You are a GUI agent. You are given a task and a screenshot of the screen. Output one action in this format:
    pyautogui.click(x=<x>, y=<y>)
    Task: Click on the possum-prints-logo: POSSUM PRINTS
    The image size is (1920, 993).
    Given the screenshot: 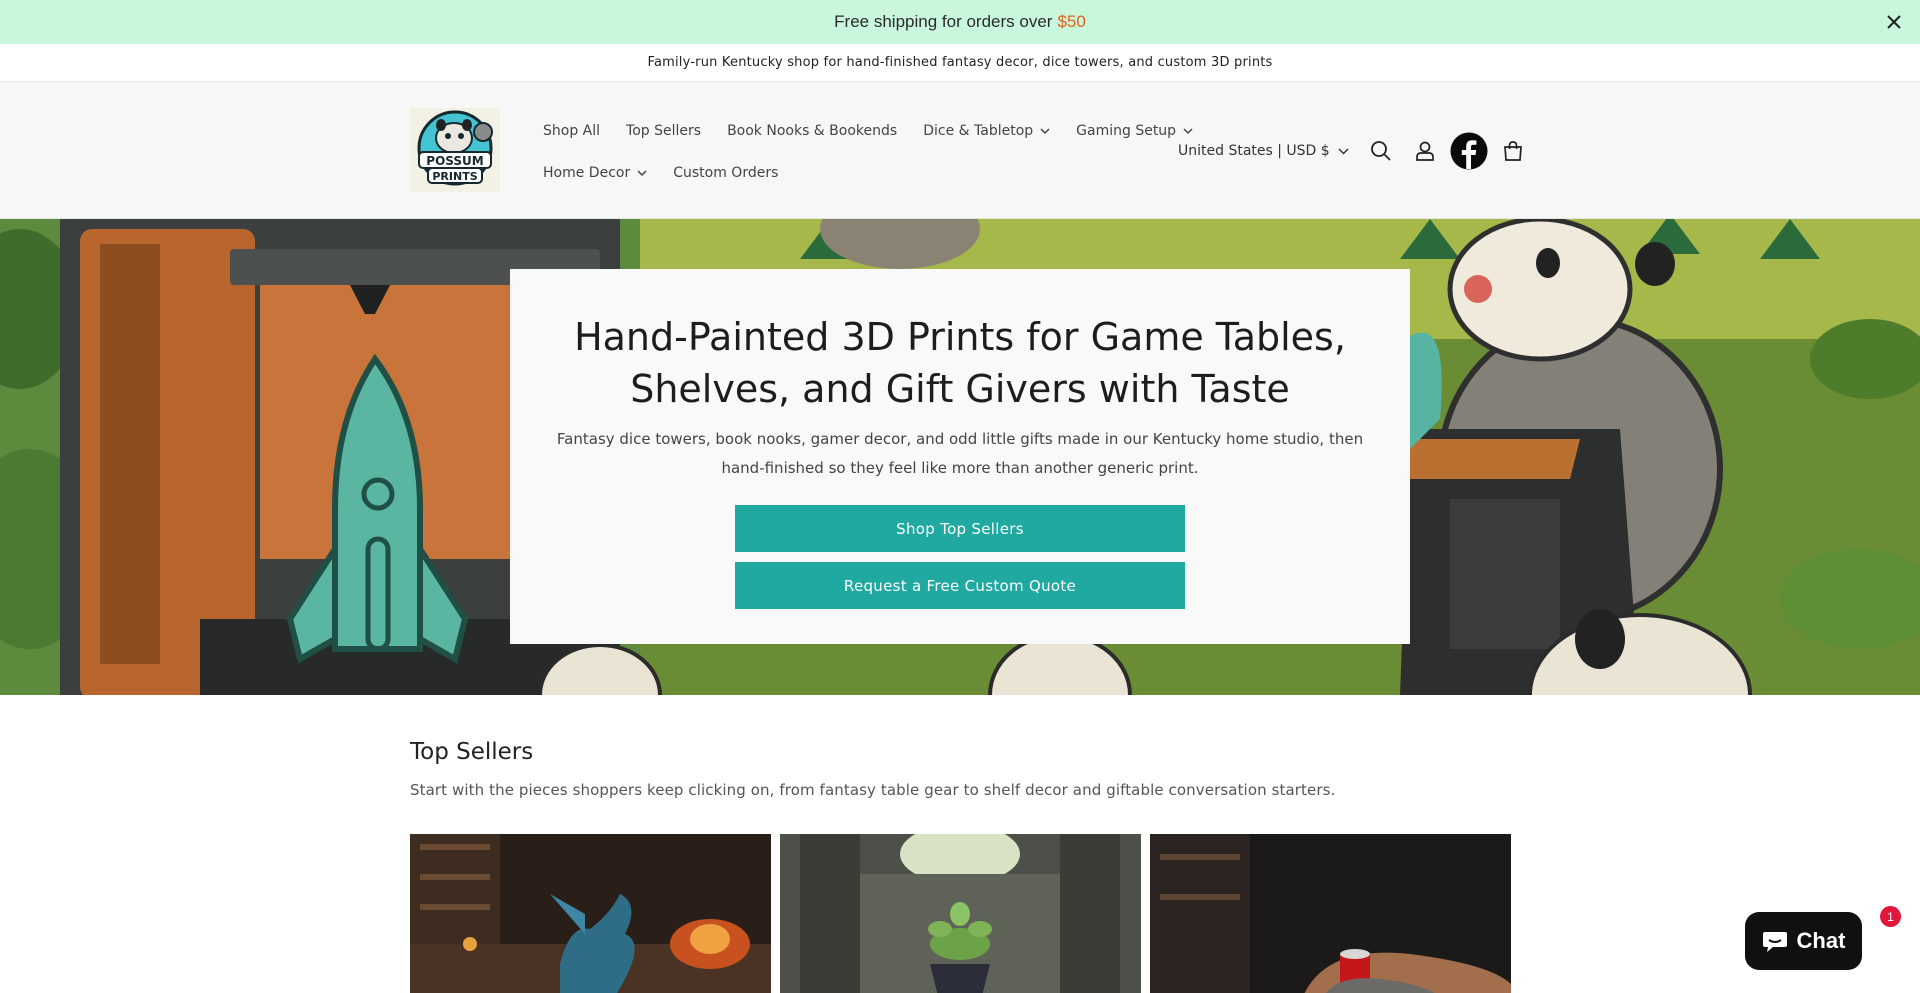 What is the action you would take?
    pyautogui.click(x=455, y=150)
    